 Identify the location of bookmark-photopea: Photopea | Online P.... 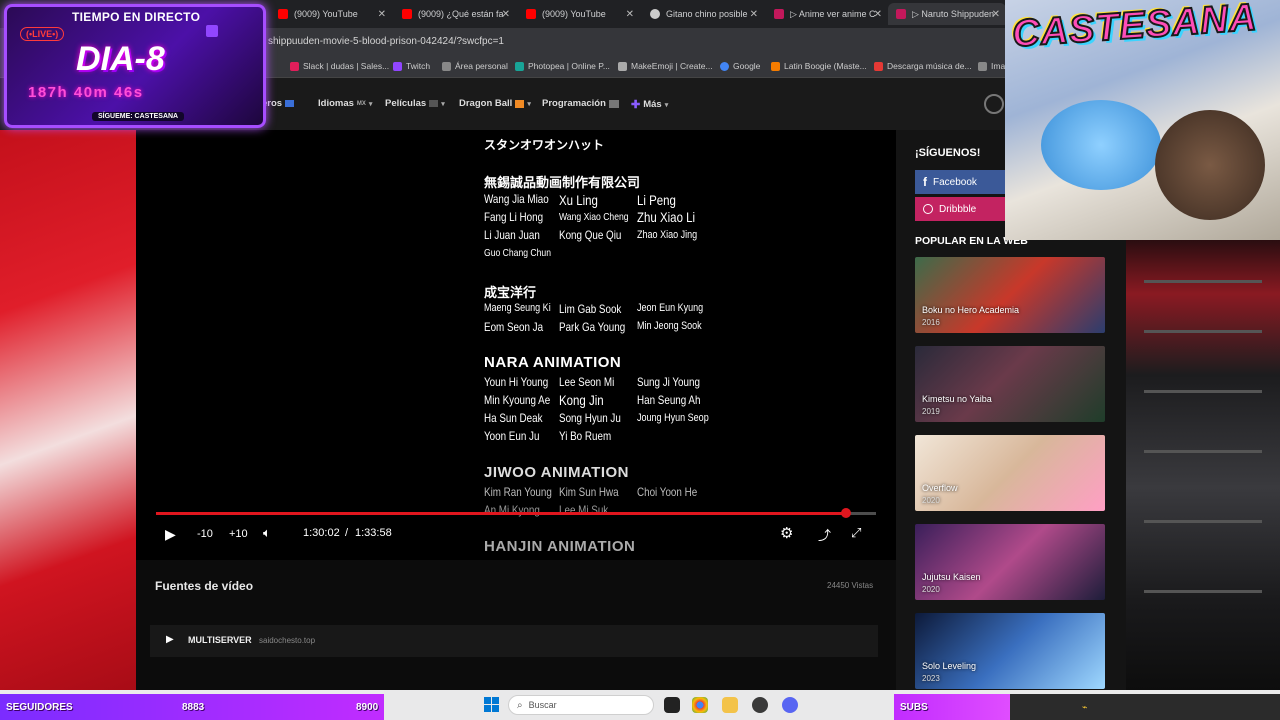
(562, 66).